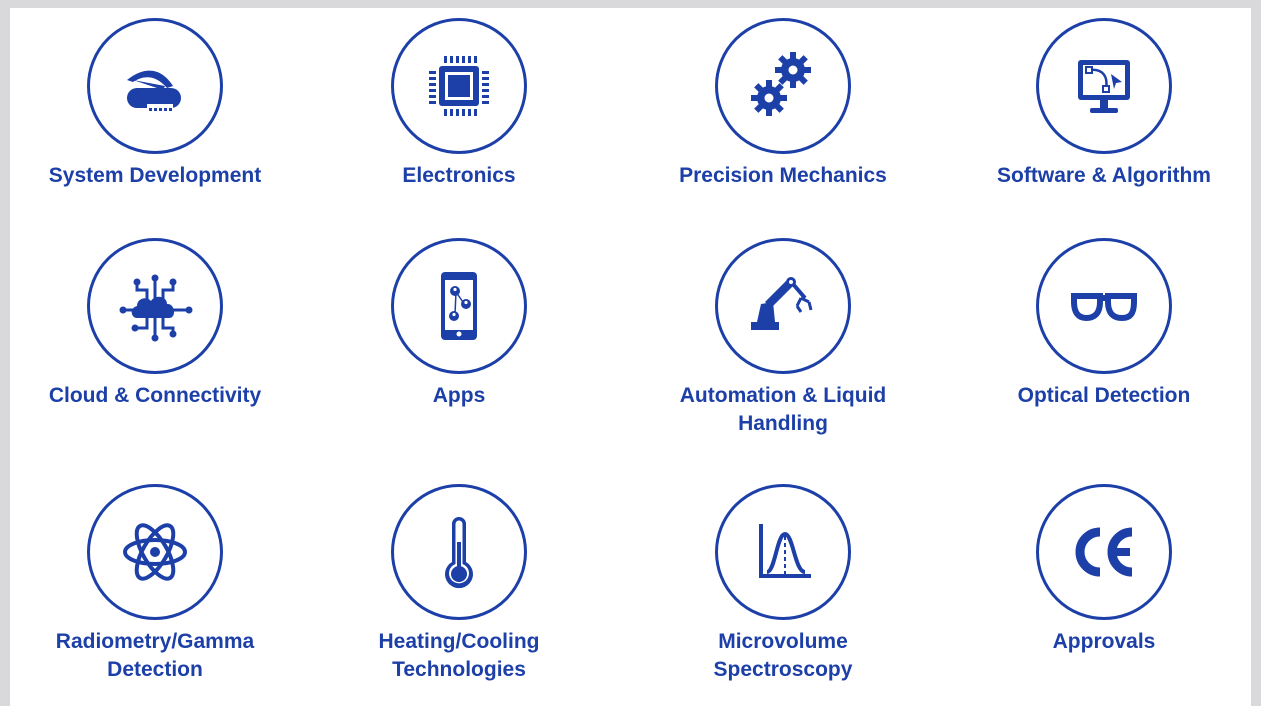 This screenshot has width=1261, height=706. I want to click on tile-system-development: System Development, so click(155, 104).